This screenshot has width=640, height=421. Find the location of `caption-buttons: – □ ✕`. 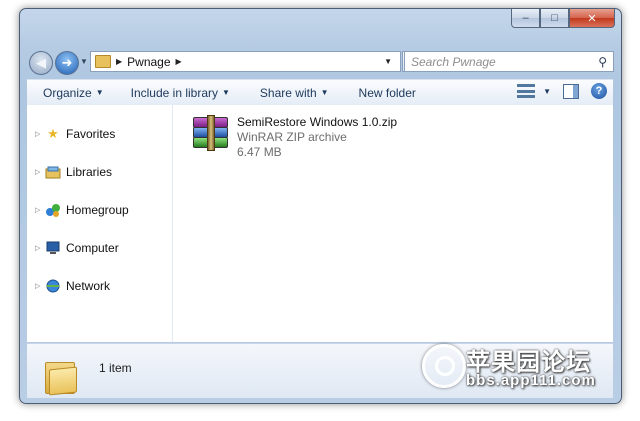

caption-buttons: – □ ✕ is located at coordinates (563, 18).